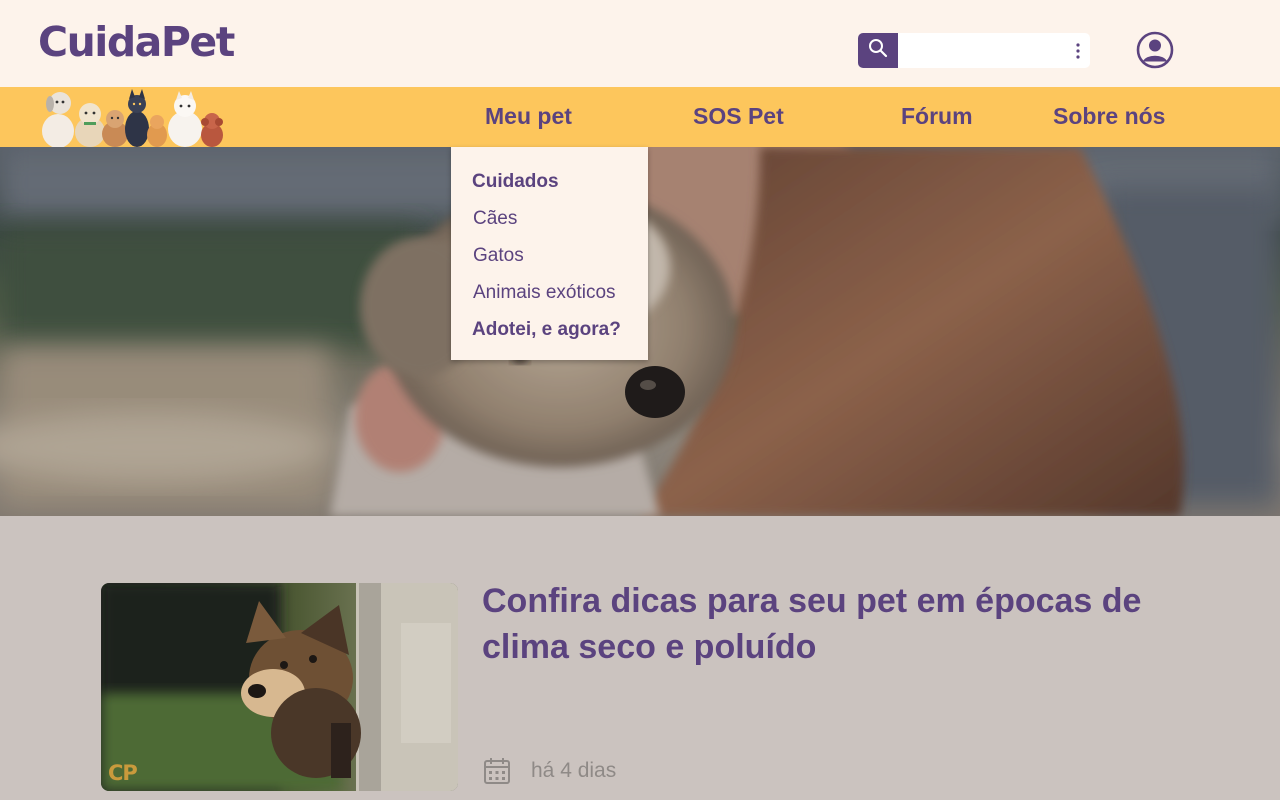  What do you see at coordinates (1155, 50) in the screenshot?
I see `user-profile-icon` at bounding box center [1155, 50].